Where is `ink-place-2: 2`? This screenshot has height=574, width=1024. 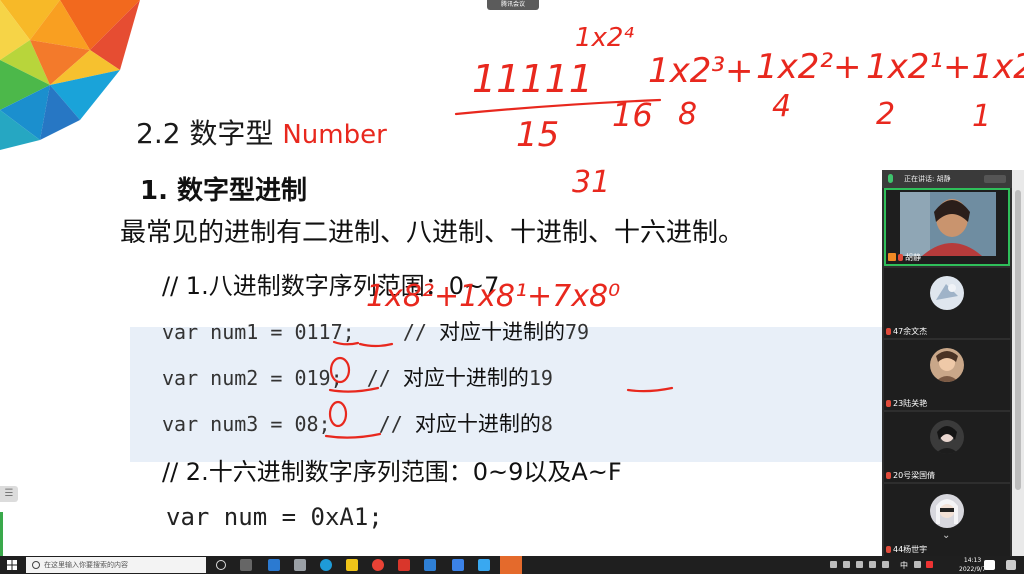 ink-place-2: 2 is located at coordinates (885, 114).